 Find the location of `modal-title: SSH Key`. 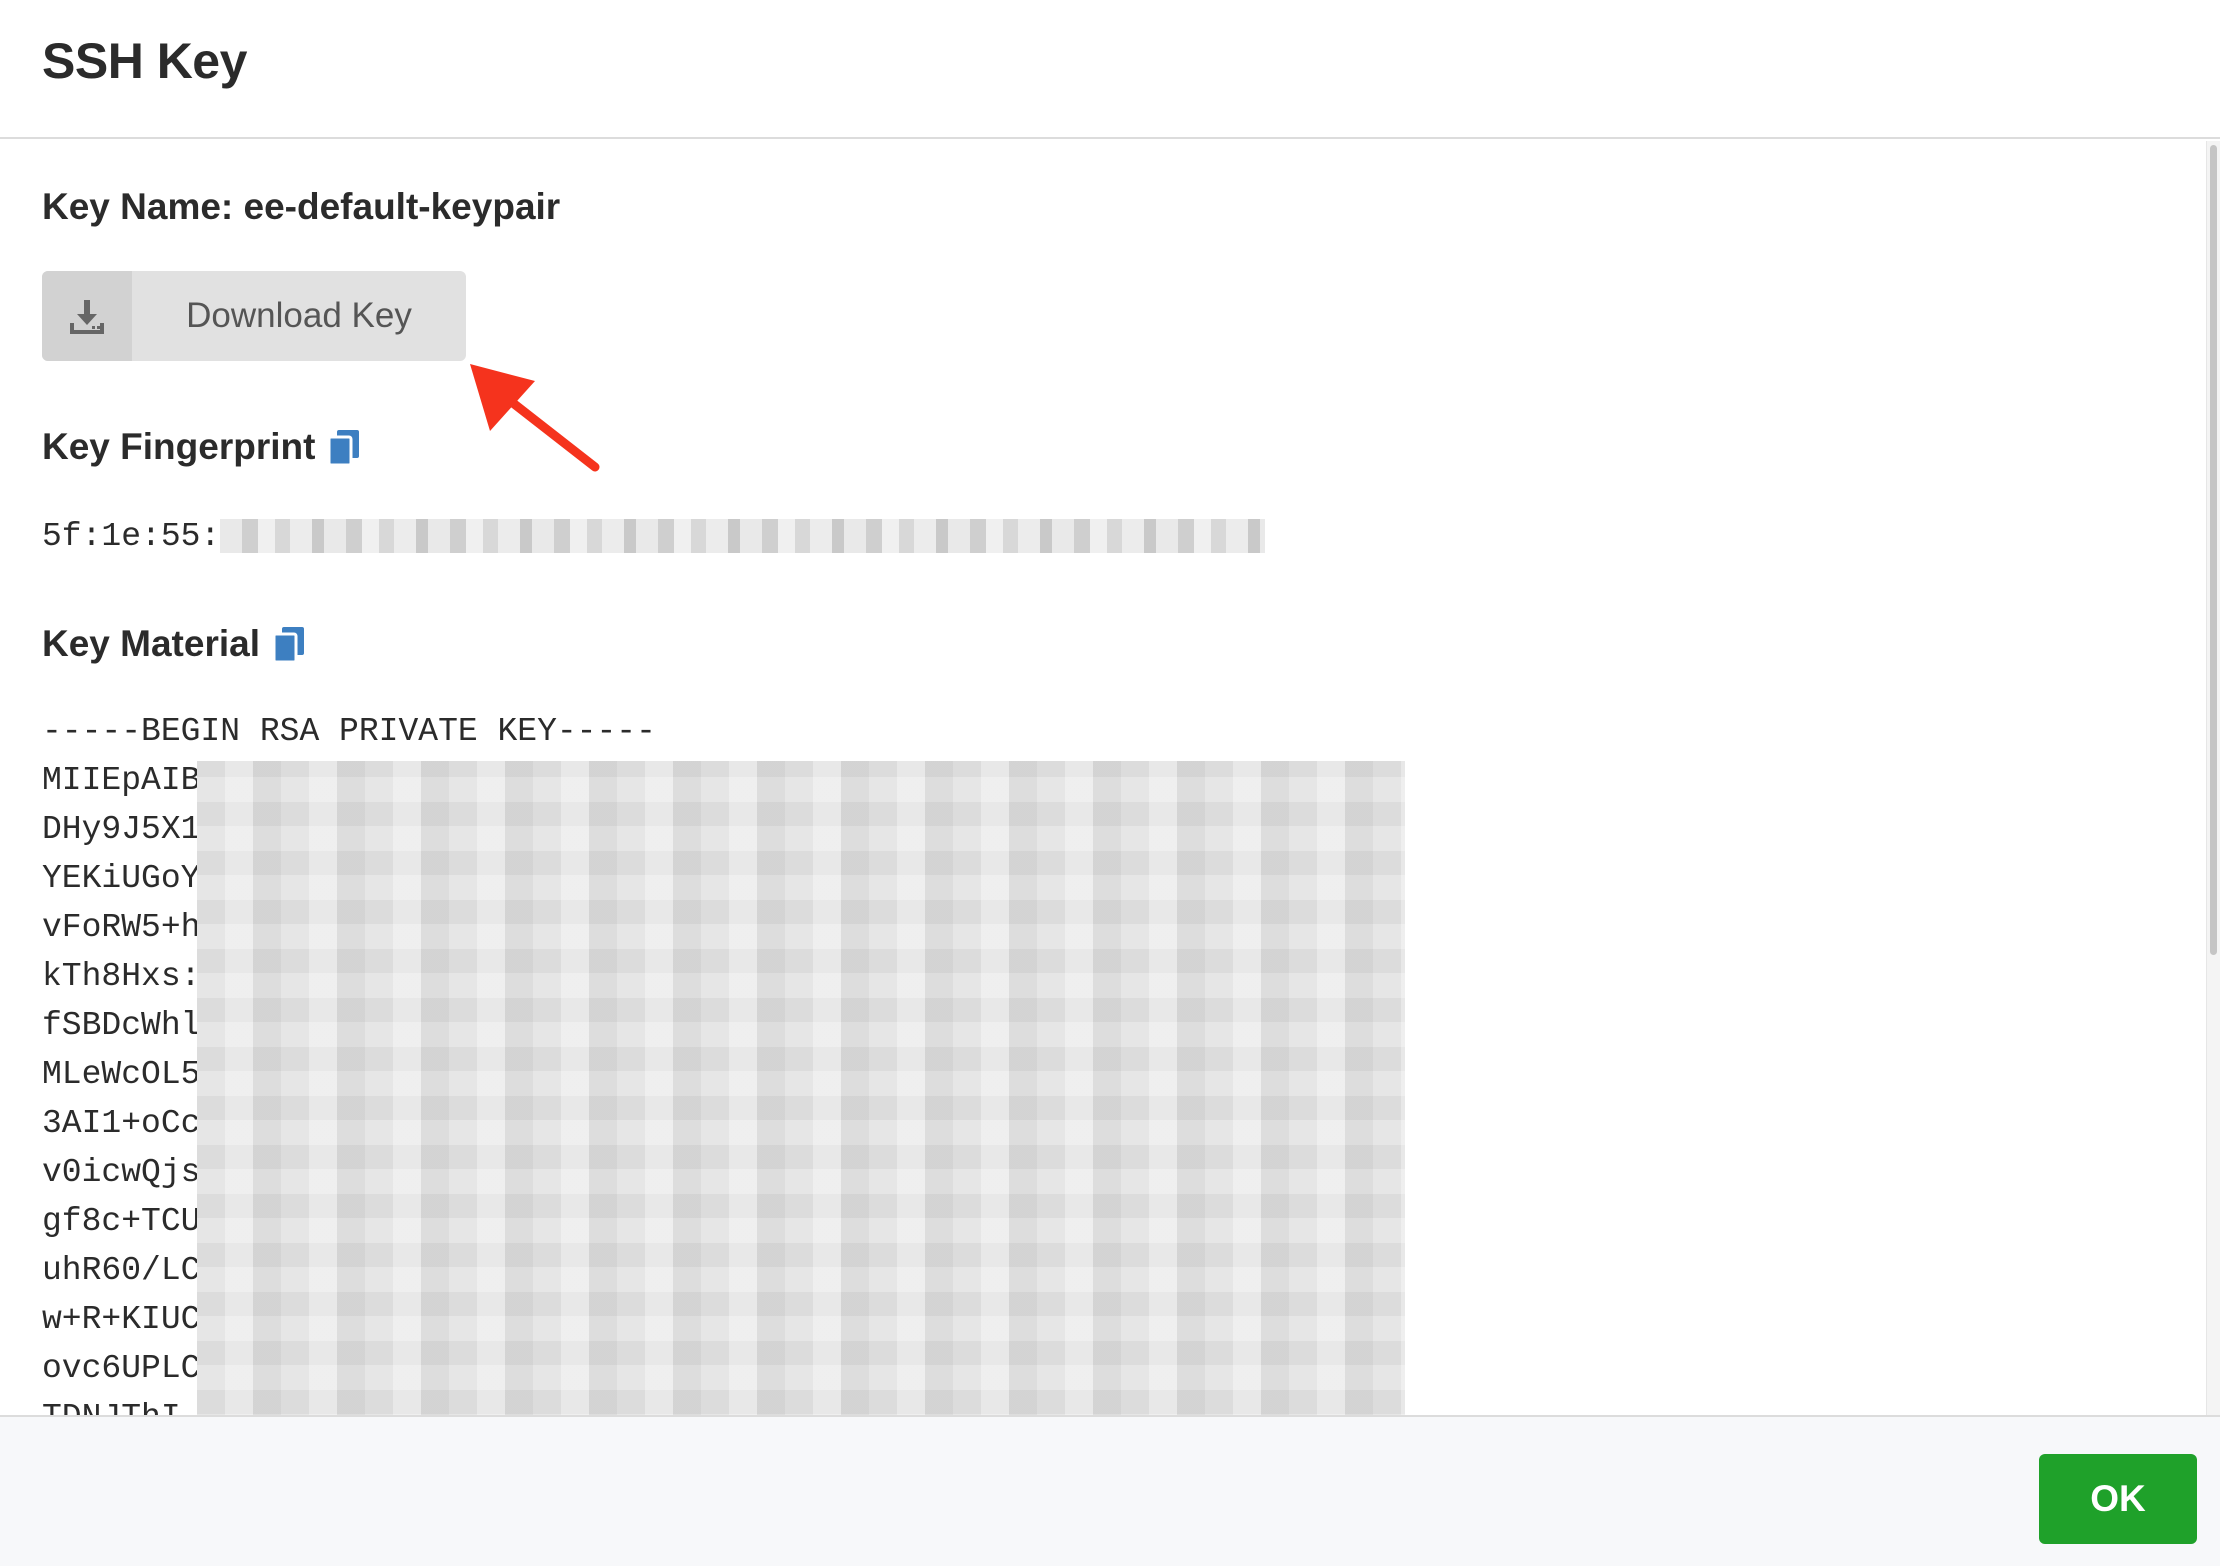

modal-title: SSH Key is located at coordinates (144, 61).